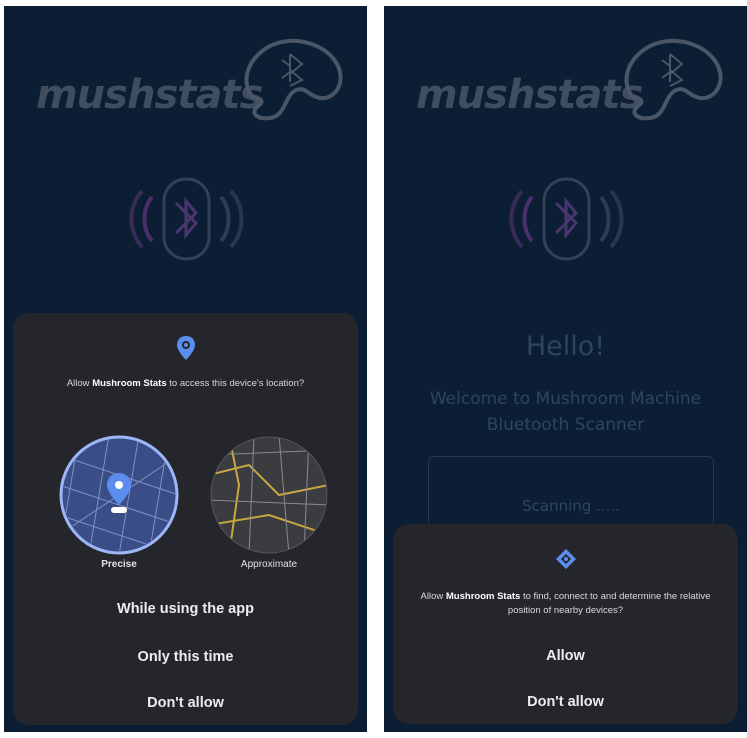  What do you see at coordinates (269, 495) in the screenshot?
I see `approximate-map-option` at bounding box center [269, 495].